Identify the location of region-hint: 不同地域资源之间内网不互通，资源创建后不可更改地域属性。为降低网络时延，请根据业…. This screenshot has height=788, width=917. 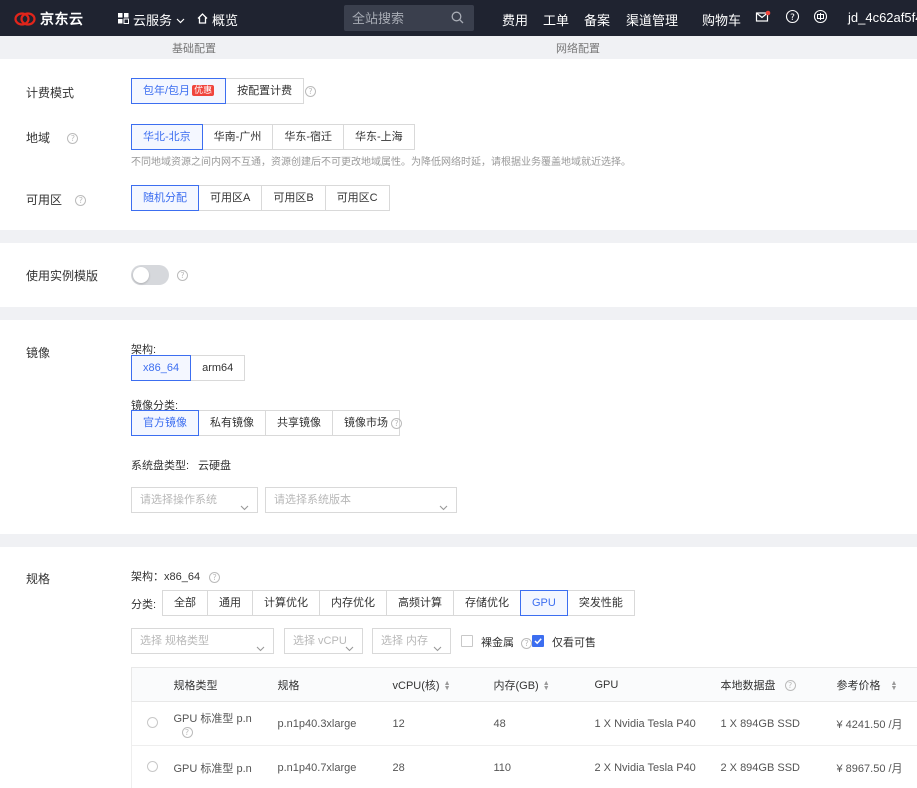
(381, 162).